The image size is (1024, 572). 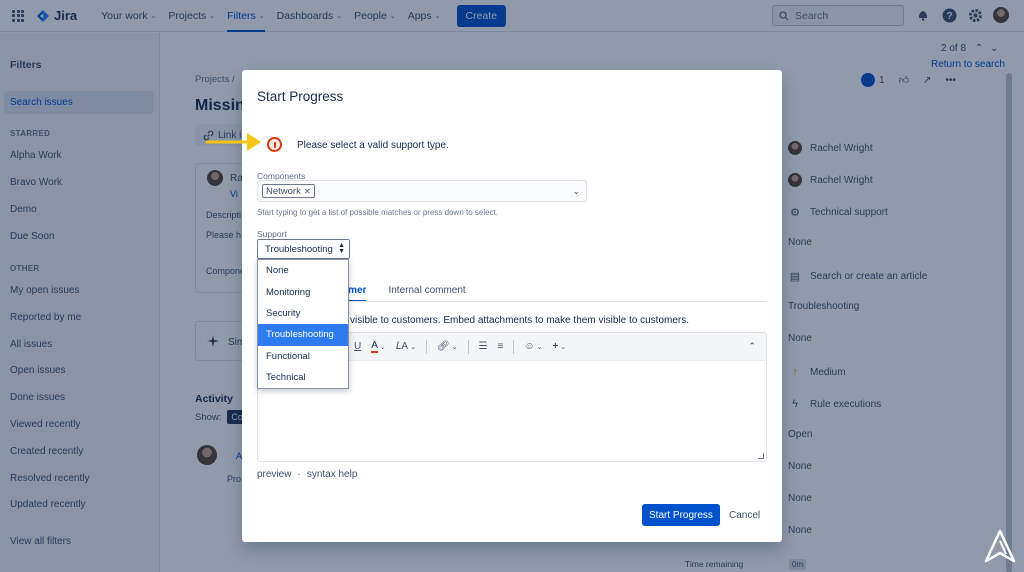 I want to click on cancel-button: Cancel, so click(x=744, y=515).